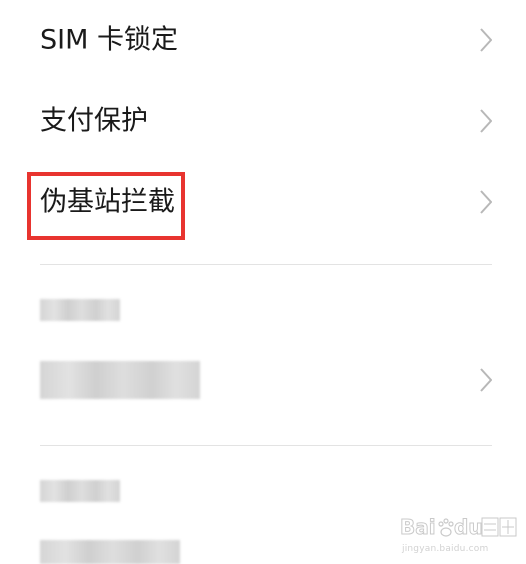 This screenshot has height=564, width=526. What do you see at coordinates (468, 527) in the screenshot?
I see `svg-text: du` at bounding box center [468, 527].